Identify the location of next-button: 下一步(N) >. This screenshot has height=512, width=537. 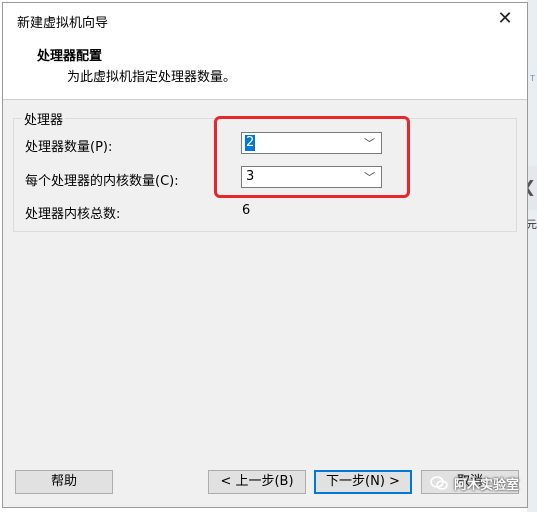
(363, 482).